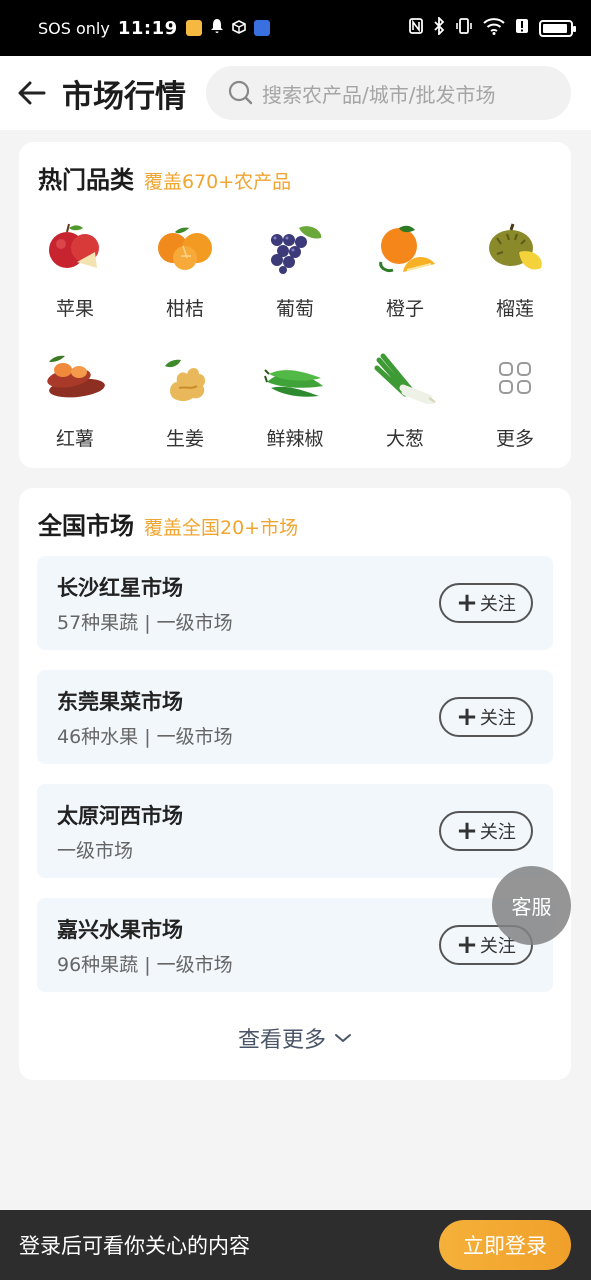  Describe the element at coordinates (74, 439) in the screenshot. I see `category-label: 红薯` at that location.